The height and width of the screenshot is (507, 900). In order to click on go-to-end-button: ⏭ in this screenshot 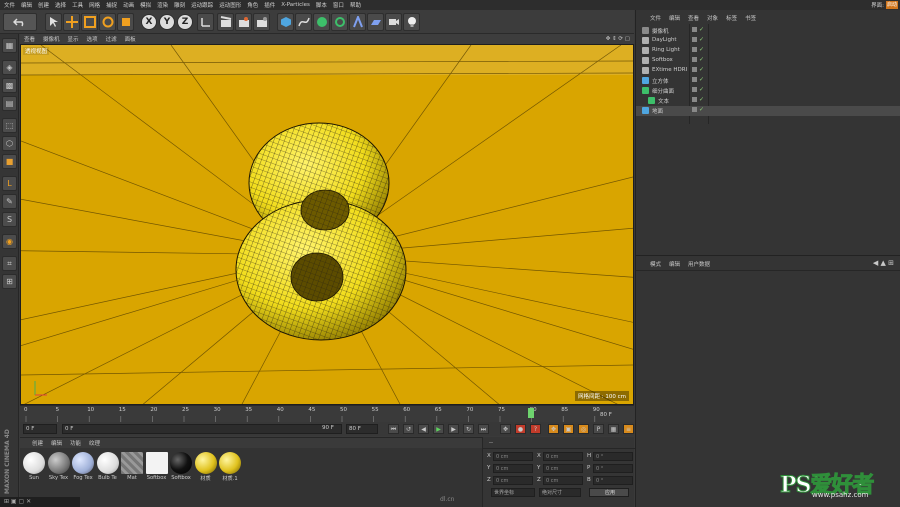, I will do `click(483, 429)`.